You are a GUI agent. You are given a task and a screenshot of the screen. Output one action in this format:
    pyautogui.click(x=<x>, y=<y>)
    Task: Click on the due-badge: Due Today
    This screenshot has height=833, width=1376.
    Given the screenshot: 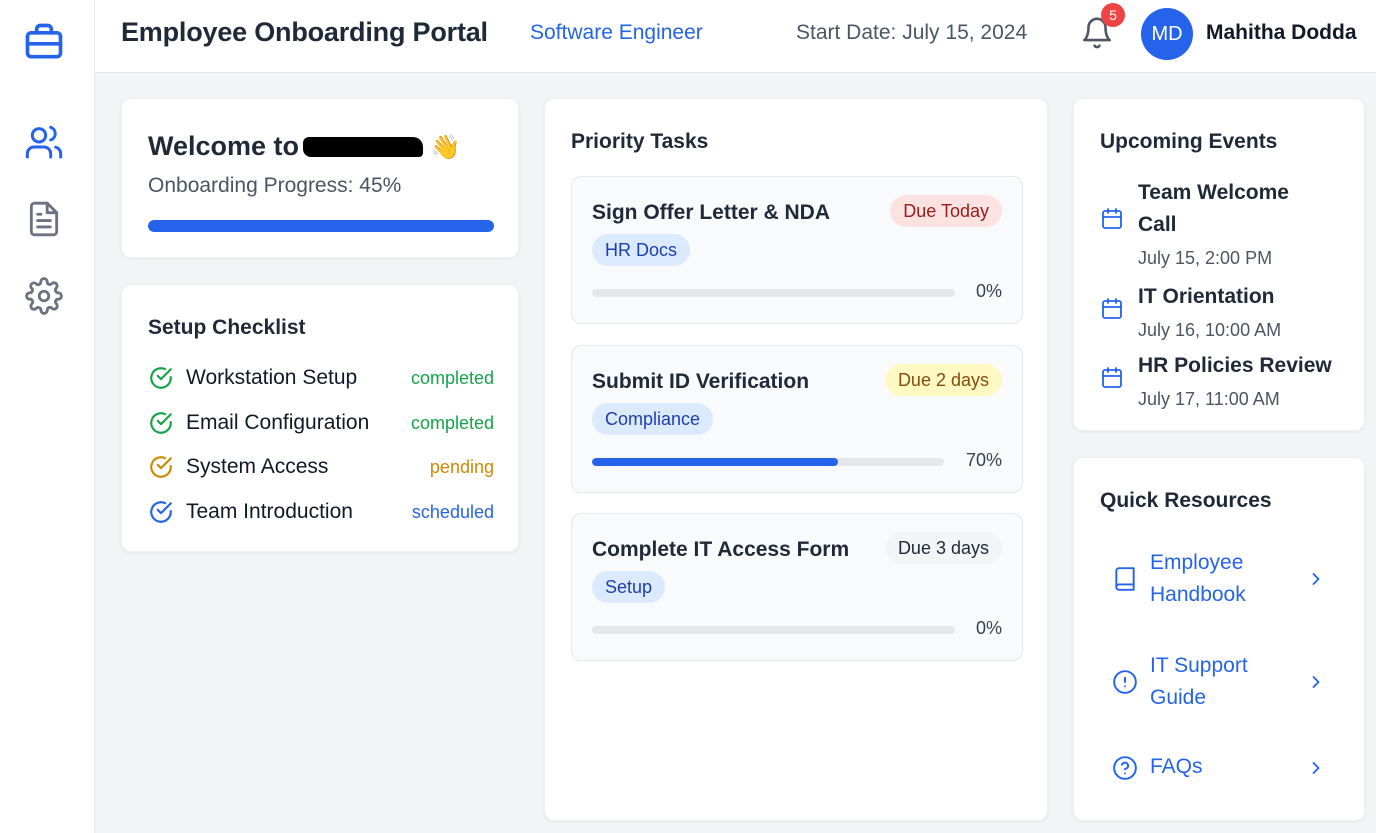 What is the action you would take?
    pyautogui.click(x=946, y=211)
    